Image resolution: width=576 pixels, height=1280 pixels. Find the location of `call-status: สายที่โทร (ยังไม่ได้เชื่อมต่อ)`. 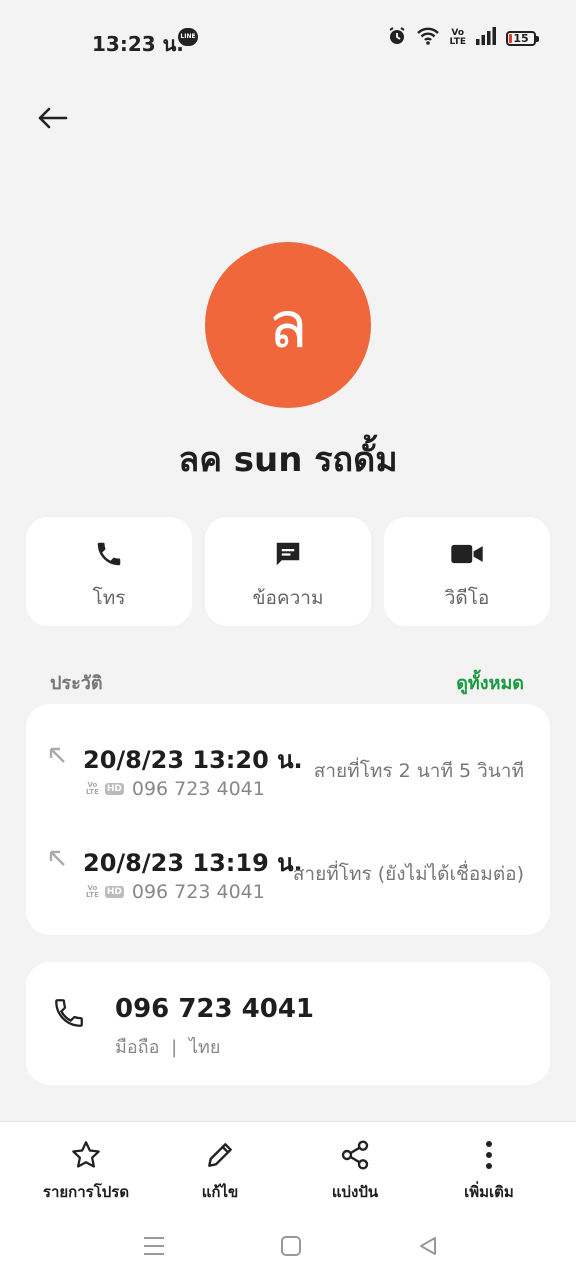

call-status: สายที่โทร (ยังไม่ได้เชื่อมต่อ) is located at coordinates (408, 874).